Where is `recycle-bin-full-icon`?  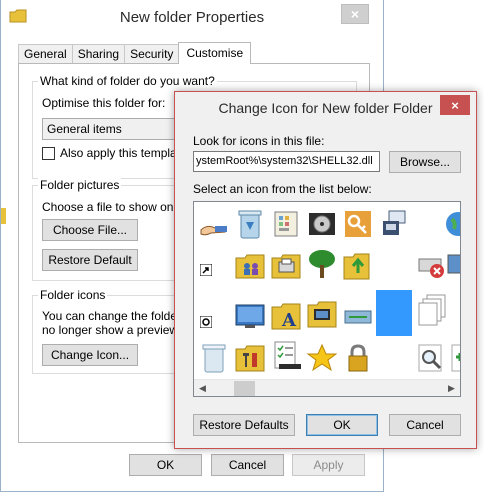
recycle-bin-full-icon is located at coordinates (250, 224).